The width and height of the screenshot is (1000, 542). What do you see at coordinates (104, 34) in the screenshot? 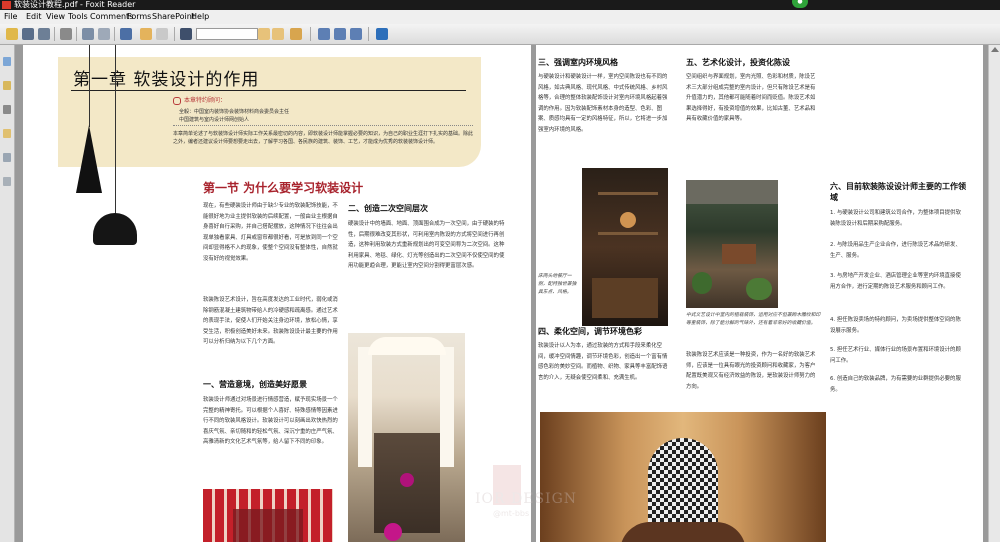
I see `properties-icon` at bounding box center [104, 34].